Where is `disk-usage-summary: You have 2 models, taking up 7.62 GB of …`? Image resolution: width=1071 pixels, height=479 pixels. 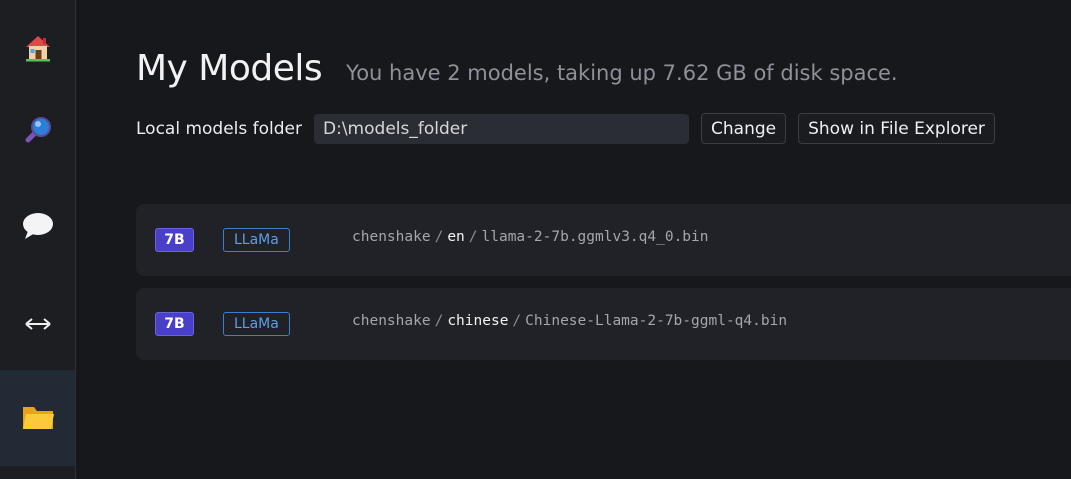 disk-usage-summary: You have 2 models, taking up 7.62 GB of … is located at coordinates (622, 73).